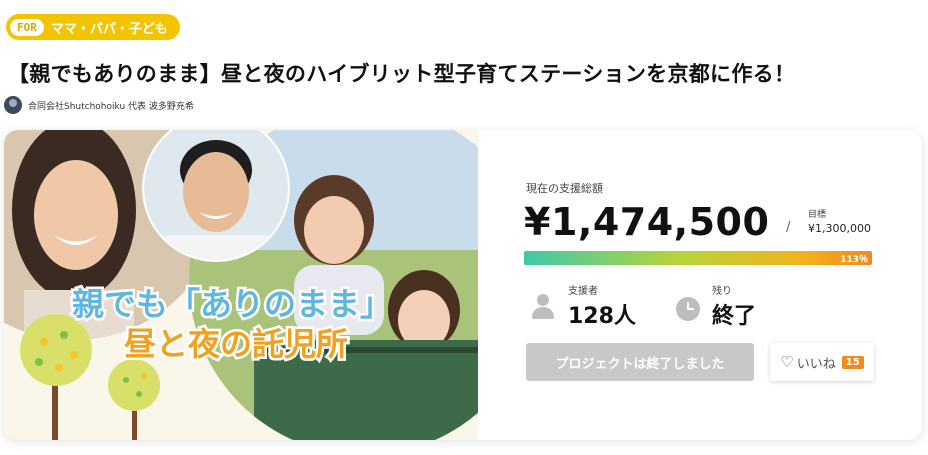  I want to click on owner-avatar, so click(13, 105).